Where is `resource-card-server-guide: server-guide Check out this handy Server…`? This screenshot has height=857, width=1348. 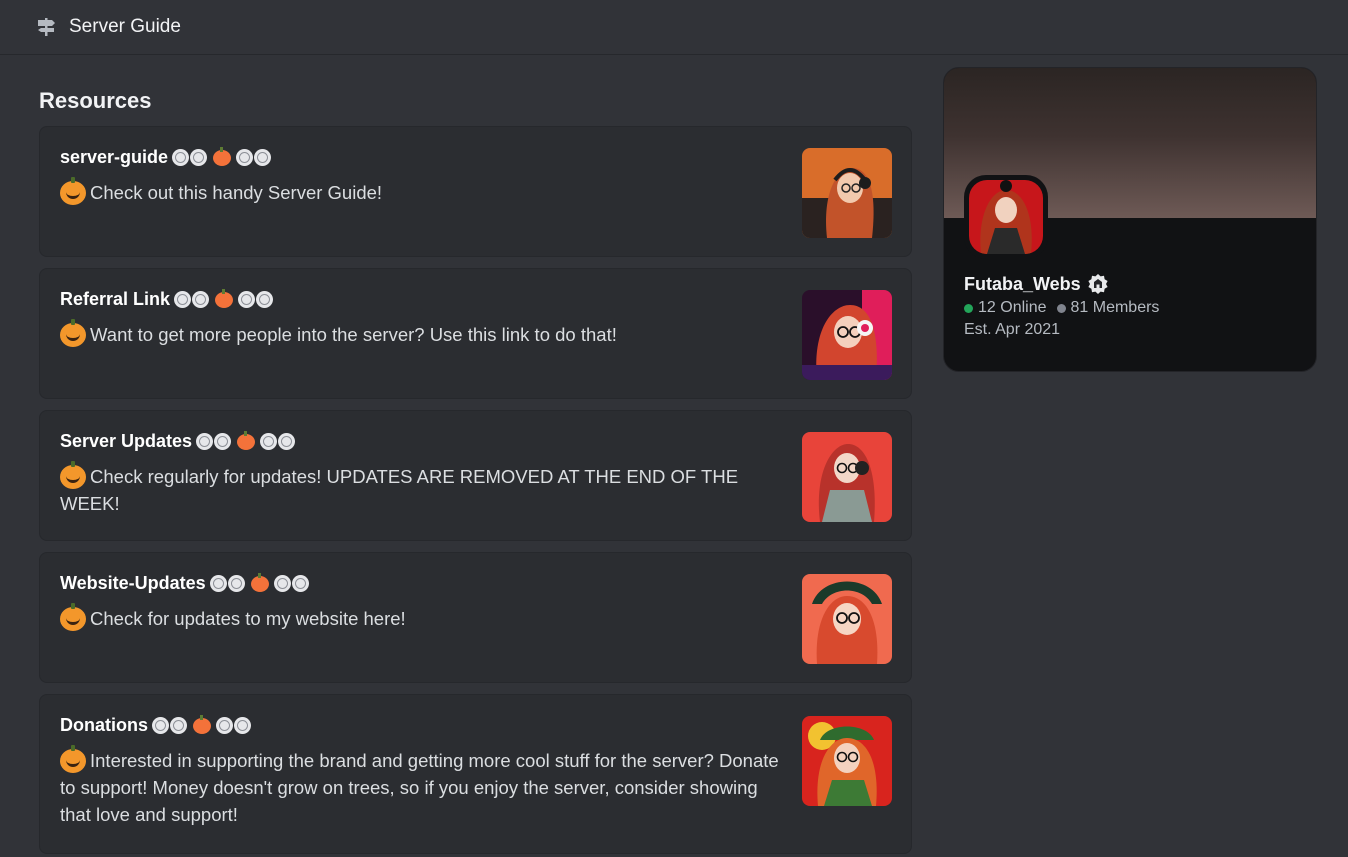 resource-card-server-guide: server-guide Check out this handy Server… is located at coordinates (475, 191).